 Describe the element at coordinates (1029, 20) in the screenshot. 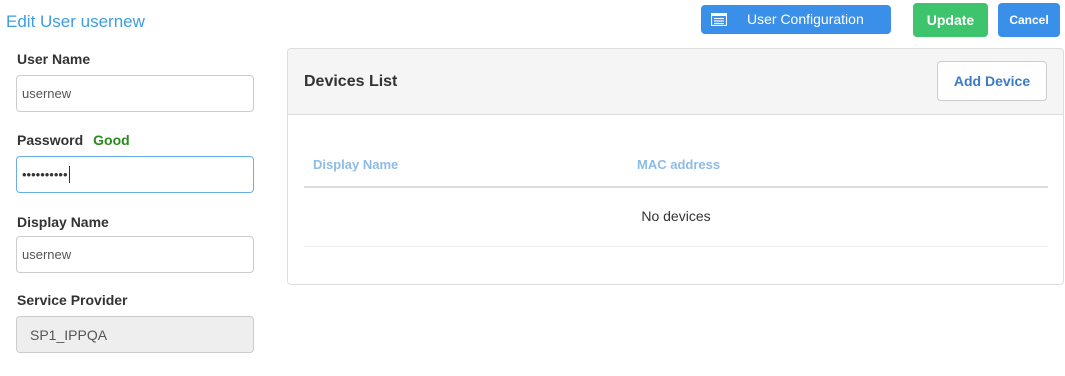

I see `cancel-button: Cancel` at that location.